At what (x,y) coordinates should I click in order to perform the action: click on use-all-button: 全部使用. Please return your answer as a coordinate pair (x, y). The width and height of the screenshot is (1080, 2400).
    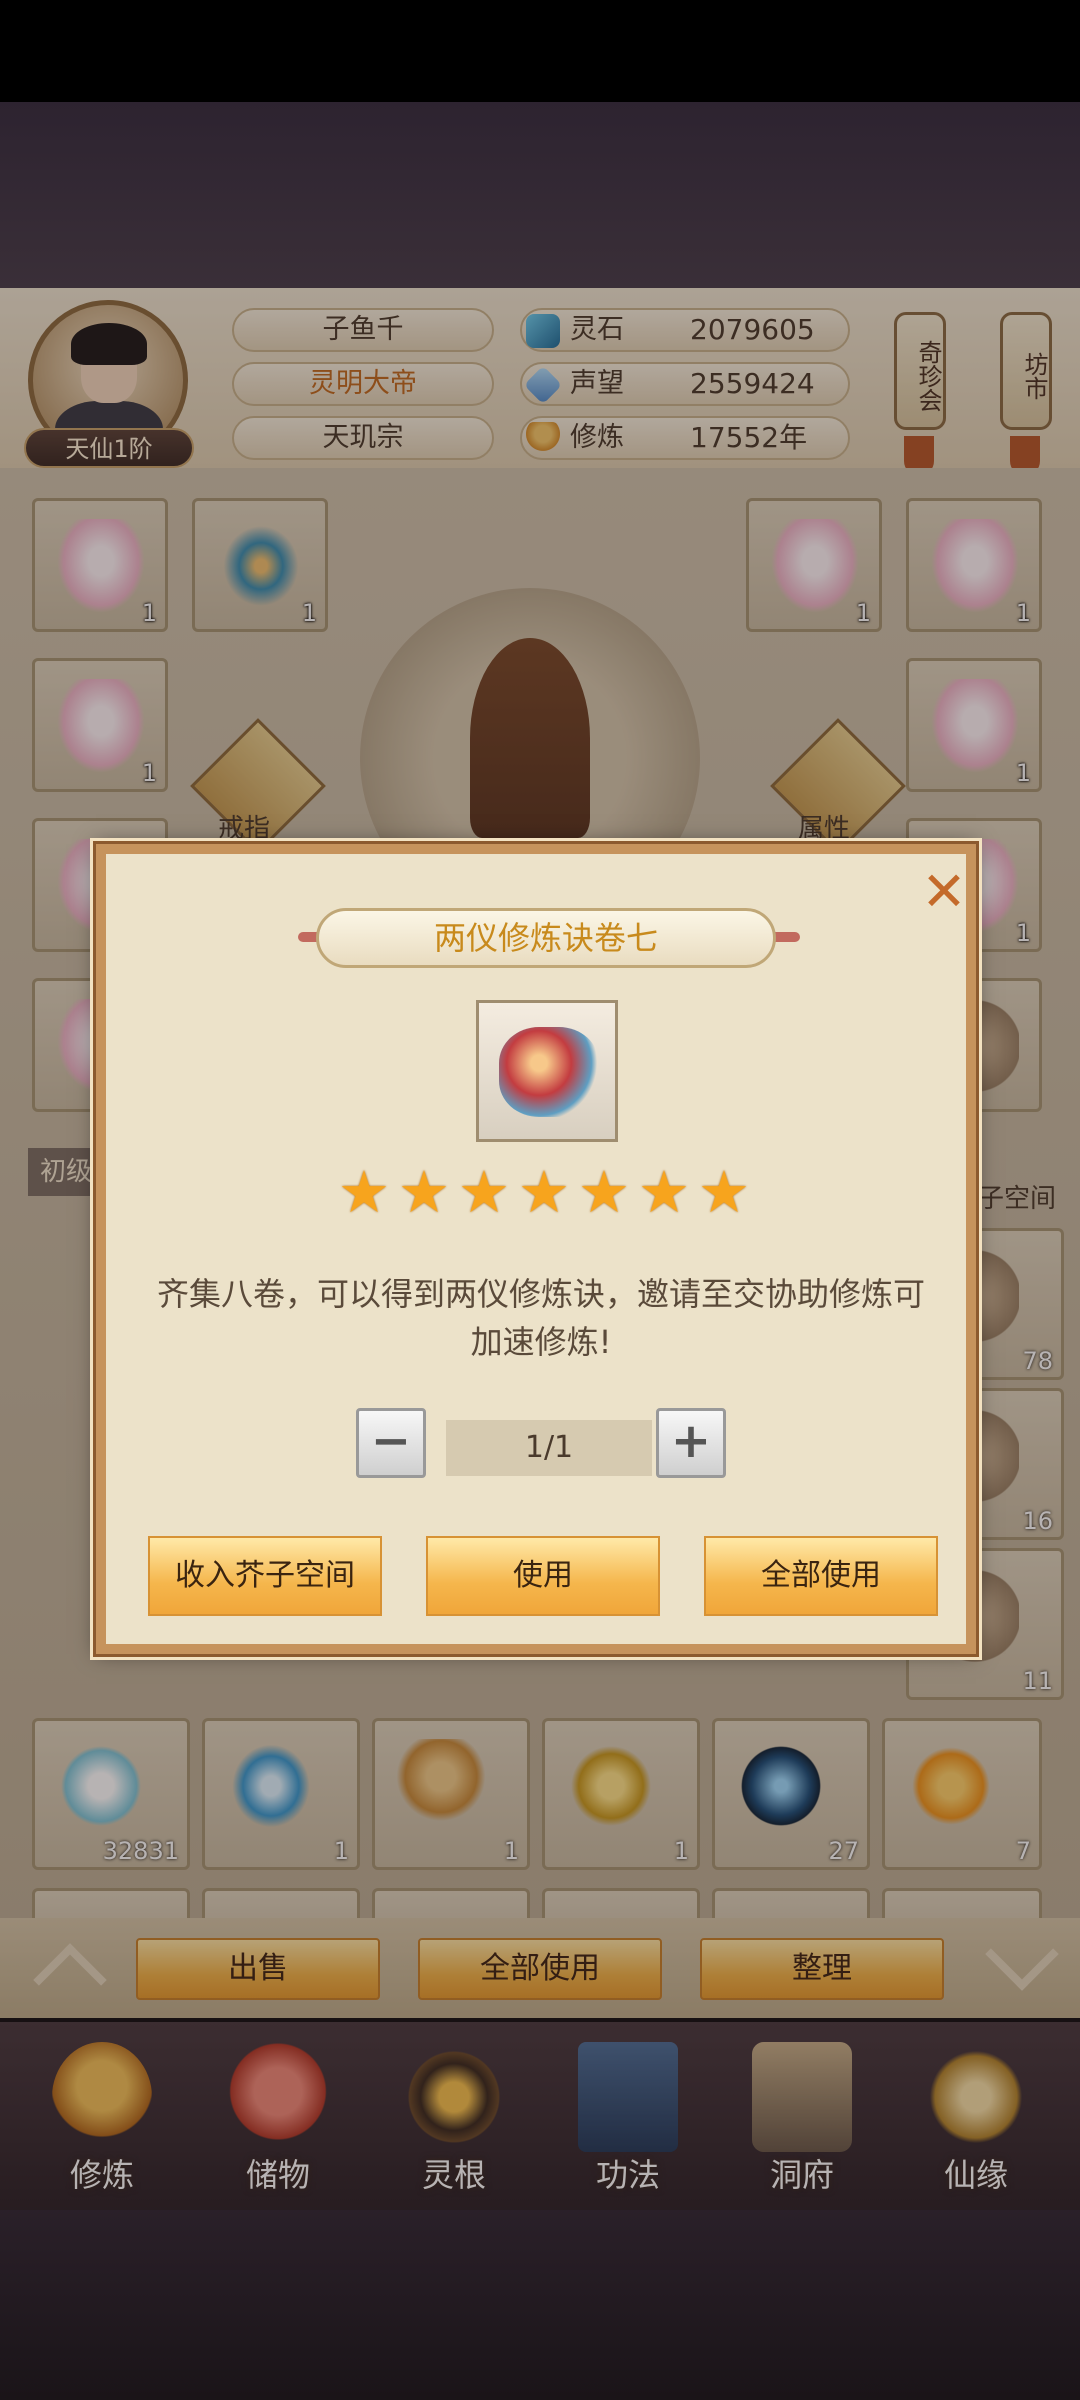
    Looking at the image, I should click on (821, 1576).